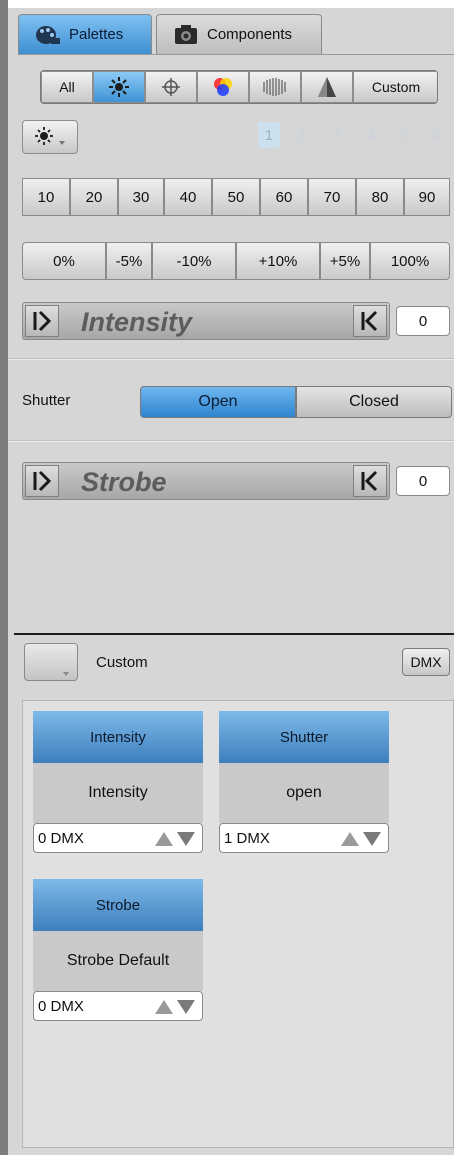 The image size is (454, 1155). What do you see at coordinates (374, 402) in the screenshot?
I see `shutter-closed-button: Closed` at bounding box center [374, 402].